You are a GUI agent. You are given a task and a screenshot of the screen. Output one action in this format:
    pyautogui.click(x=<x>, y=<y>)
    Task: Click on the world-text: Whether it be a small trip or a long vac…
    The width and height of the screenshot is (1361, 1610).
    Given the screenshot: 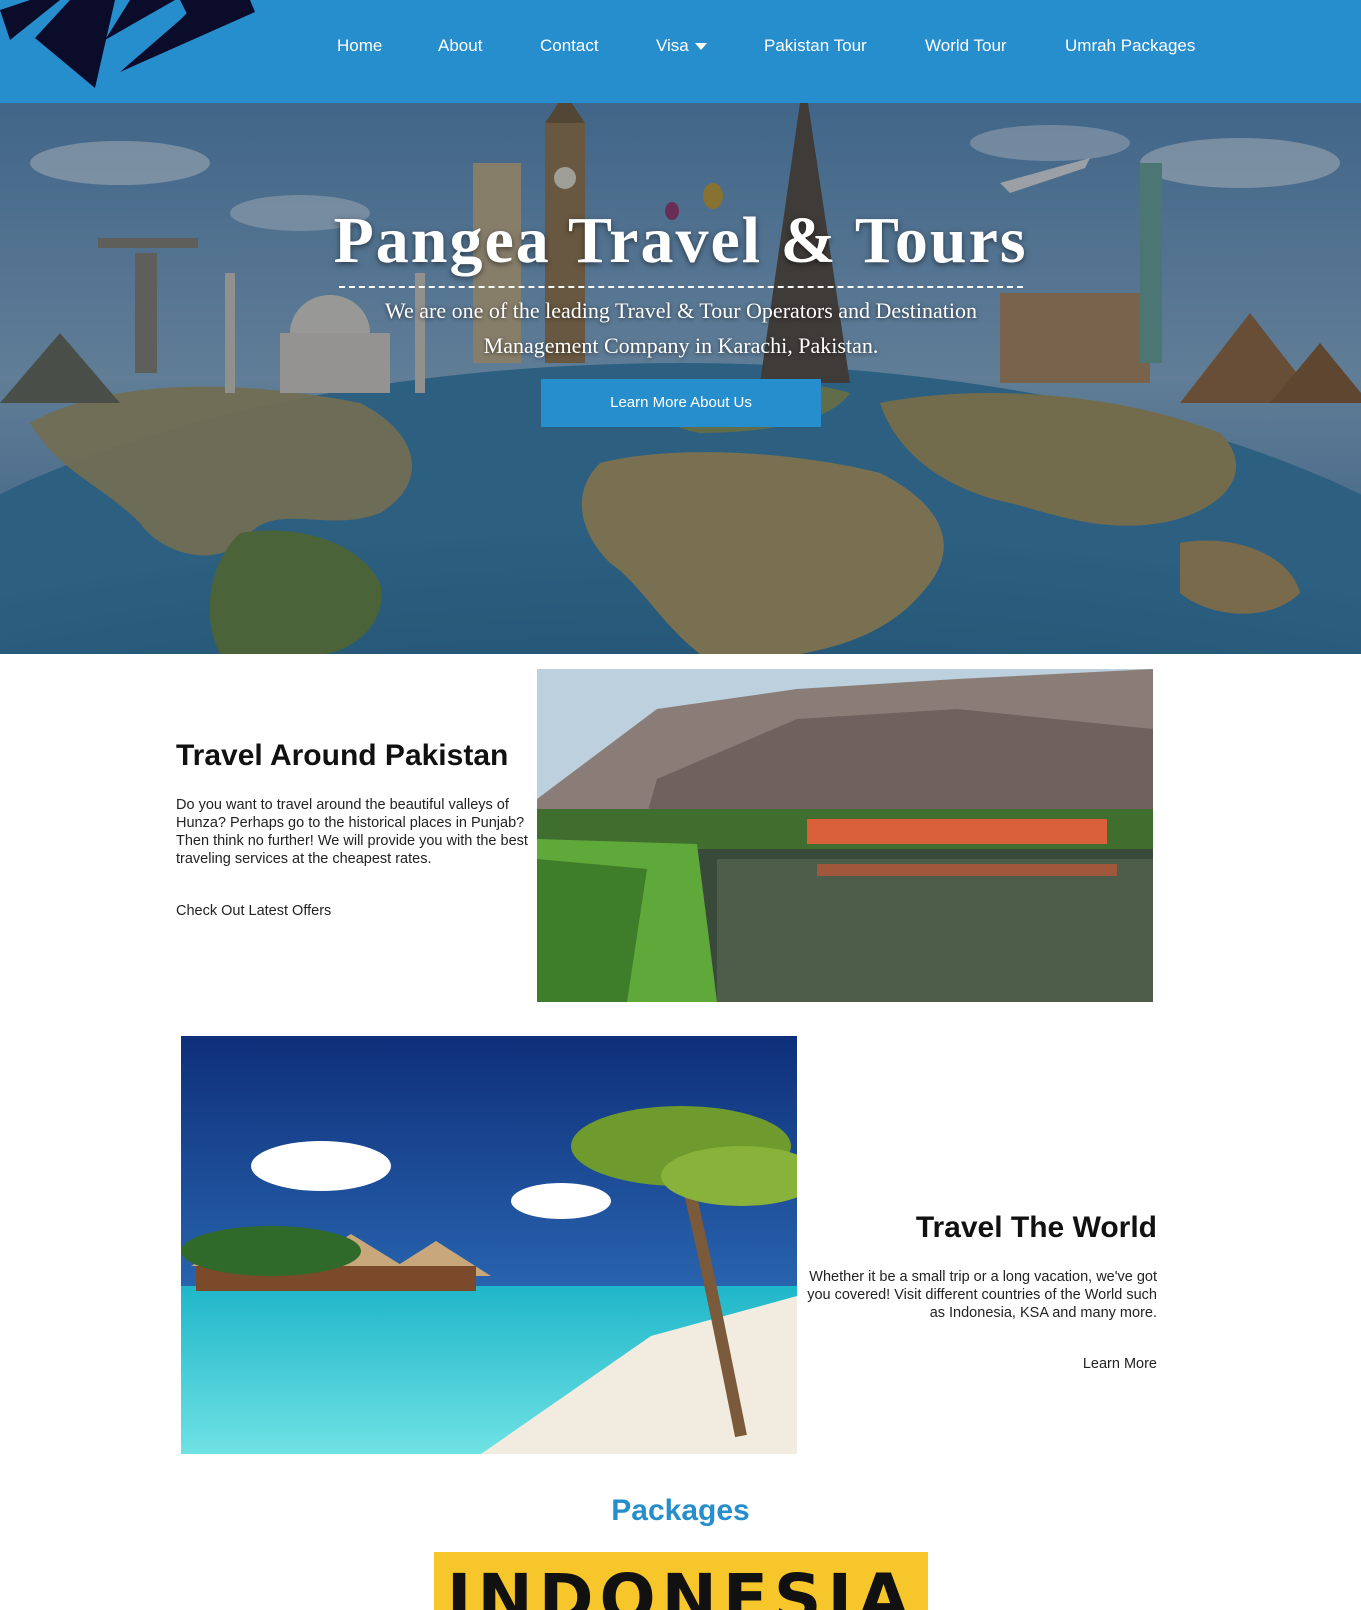 What is the action you would take?
    pyautogui.click(x=982, y=1295)
    